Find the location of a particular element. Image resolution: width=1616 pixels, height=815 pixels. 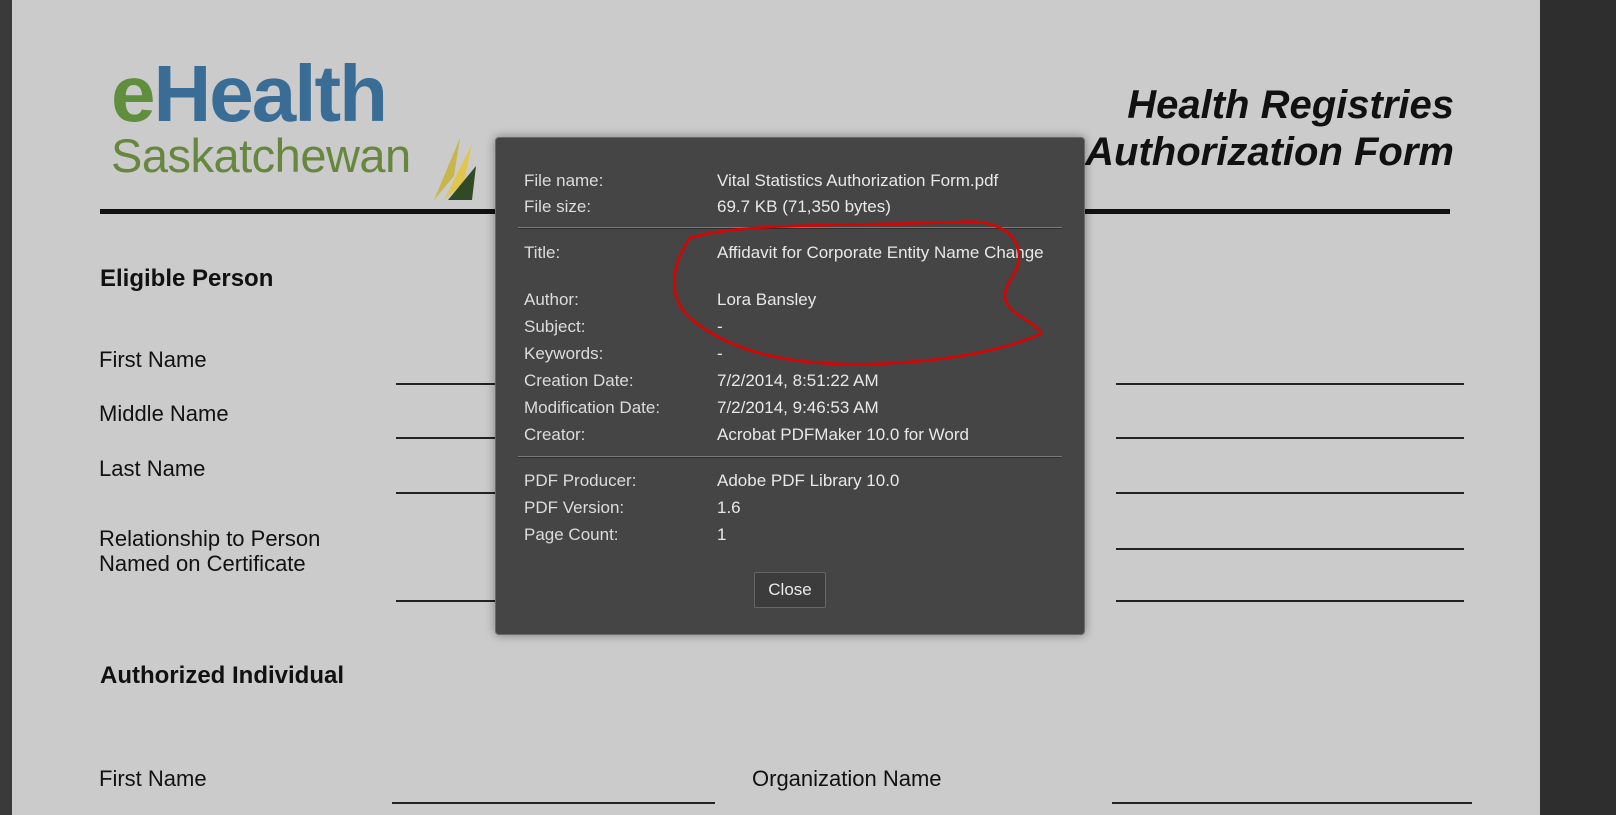

creator-label: Creator: is located at coordinates (555, 434).